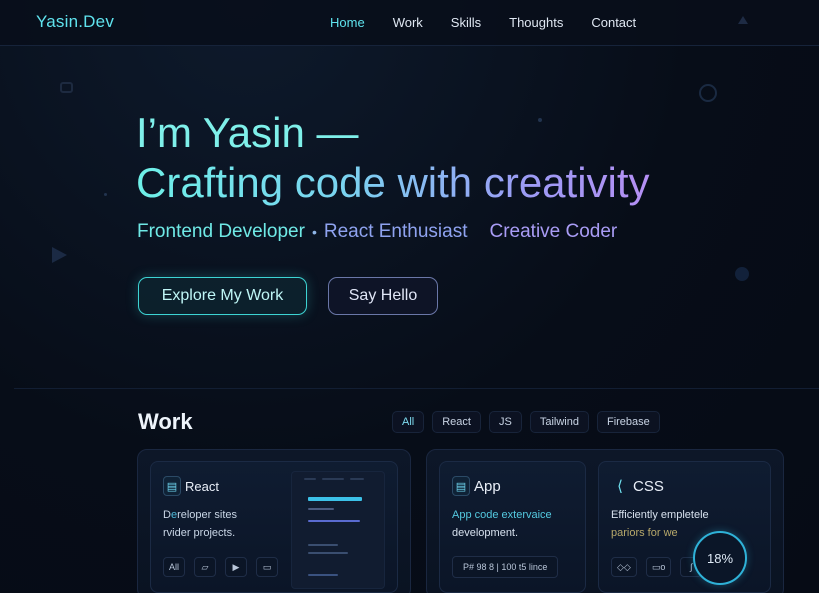  Describe the element at coordinates (648, 486) in the screenshot. I see `card-title: CSS` at that location.